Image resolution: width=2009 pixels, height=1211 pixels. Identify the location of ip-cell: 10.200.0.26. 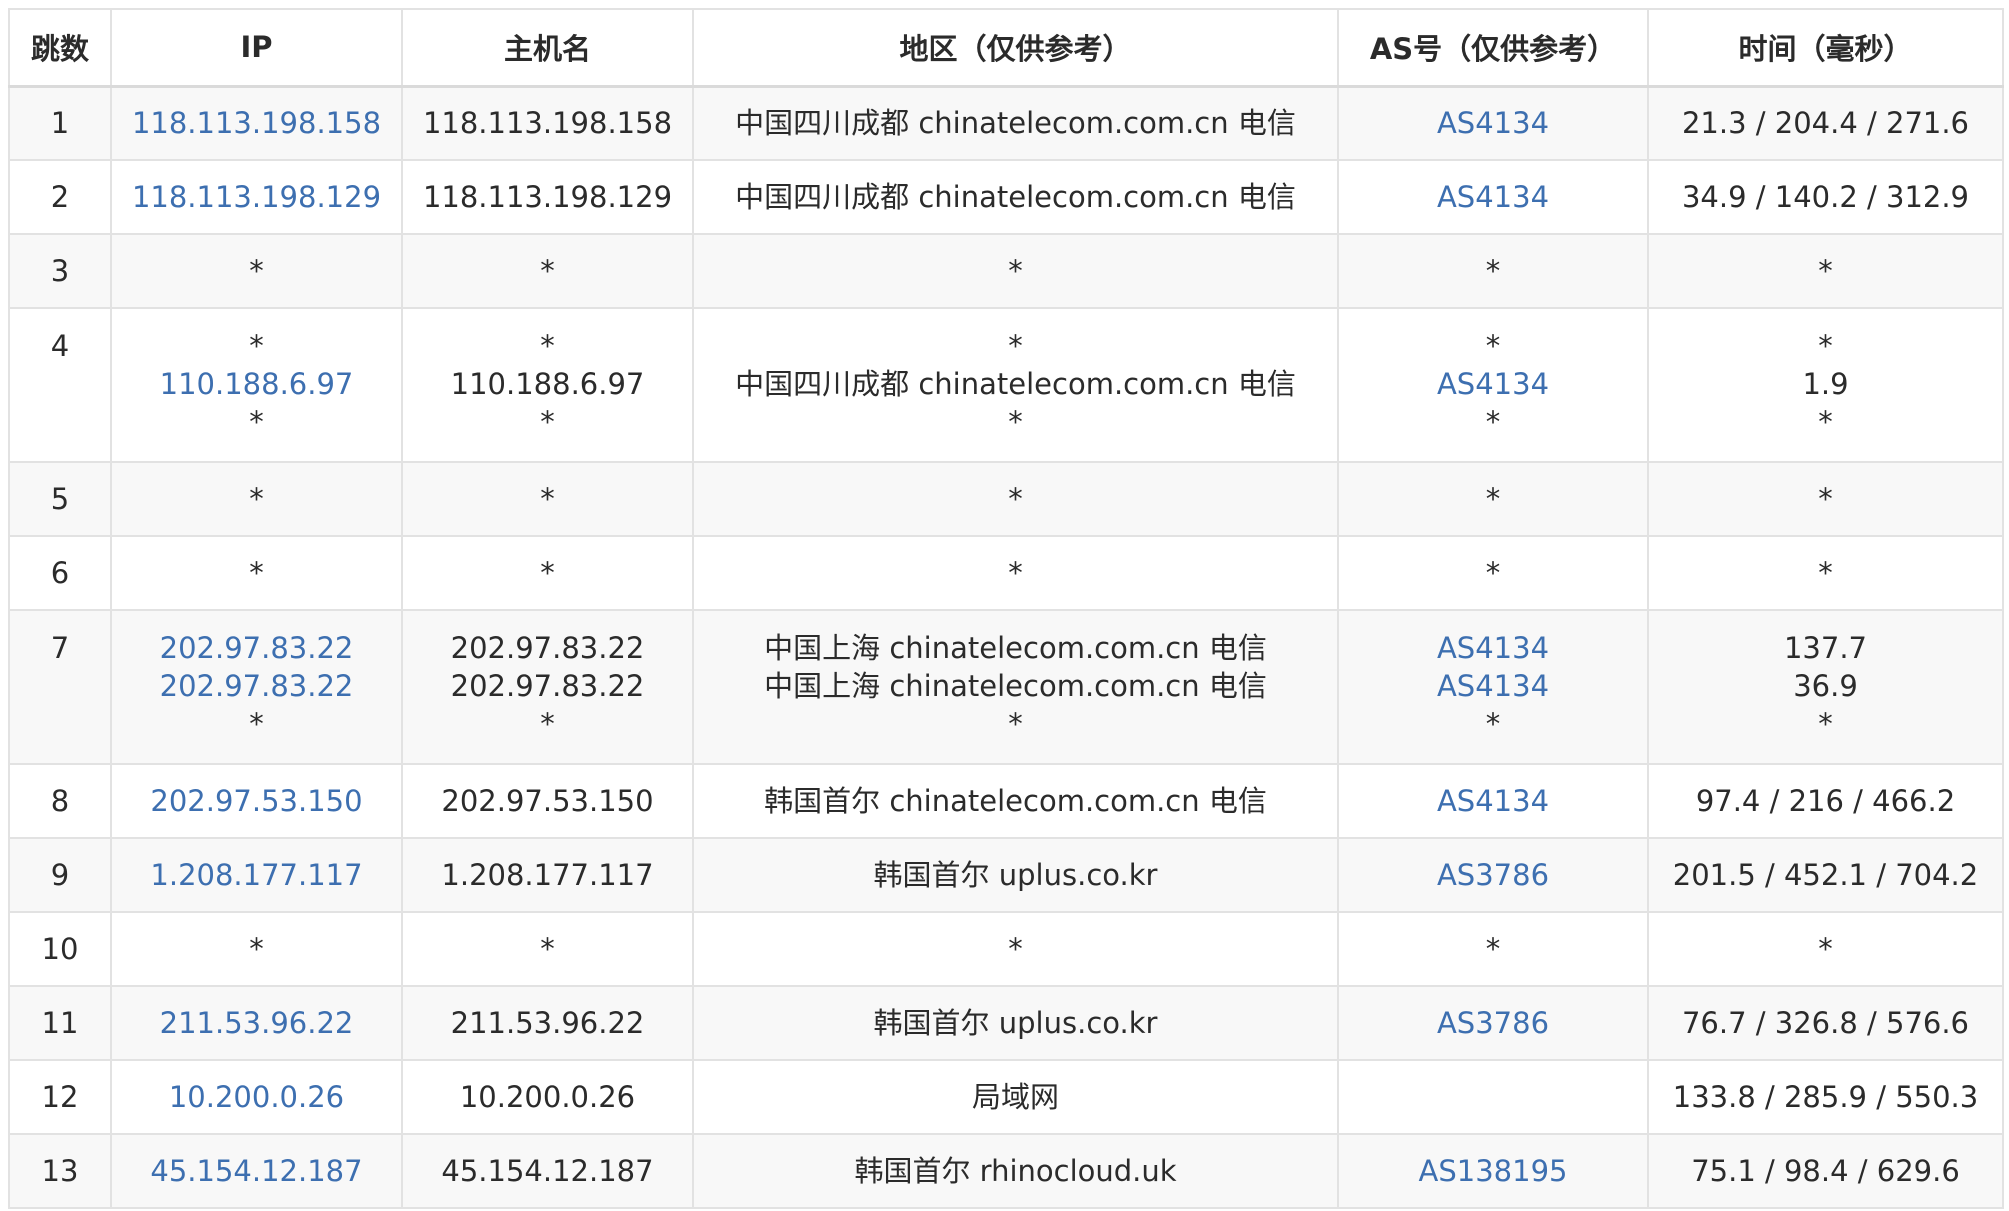
(256, 1097).